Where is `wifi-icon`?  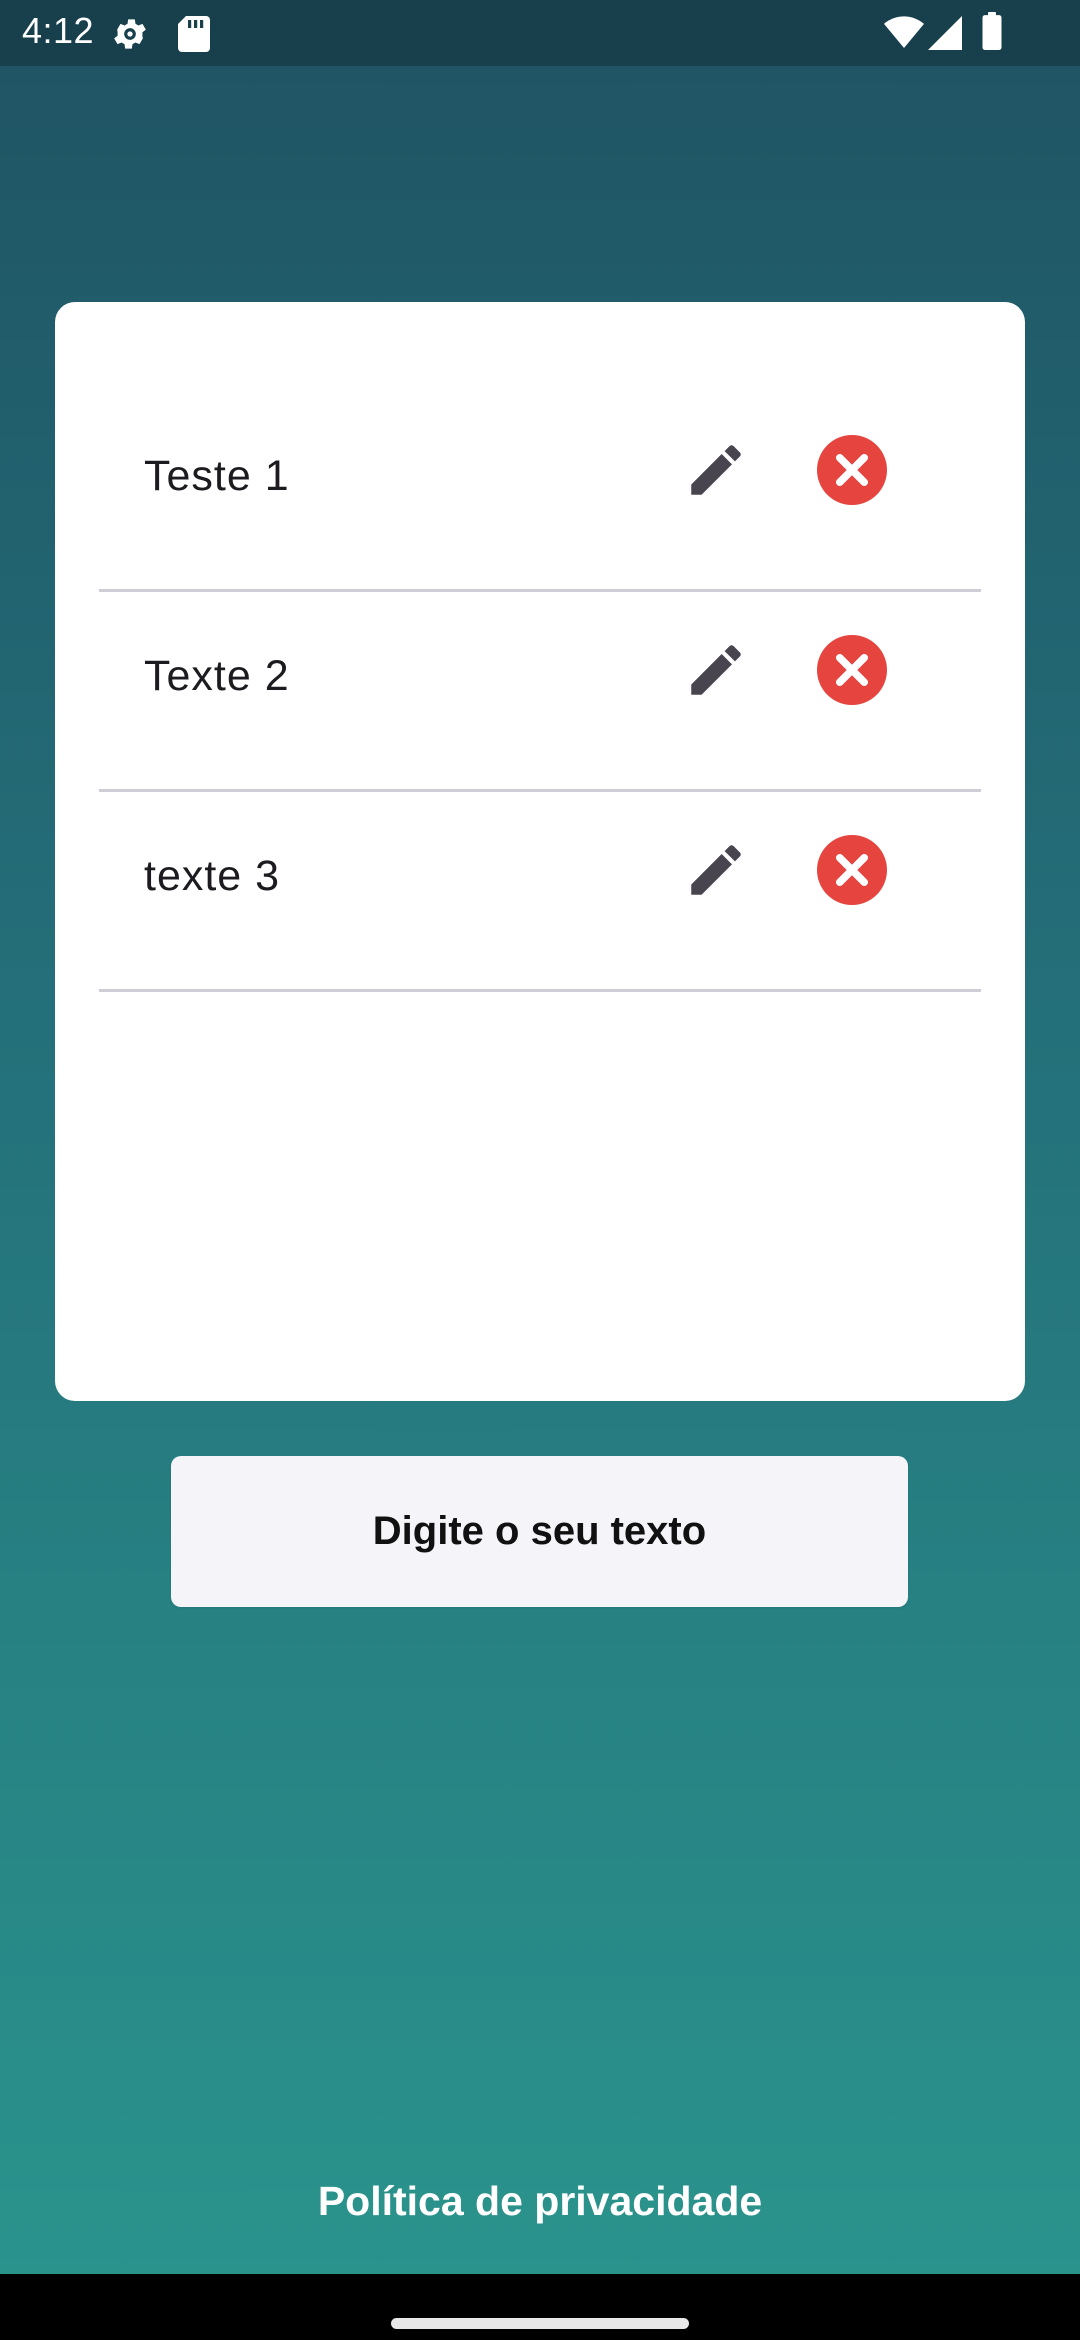 wifi-icon is located at coordinates (904, 35).